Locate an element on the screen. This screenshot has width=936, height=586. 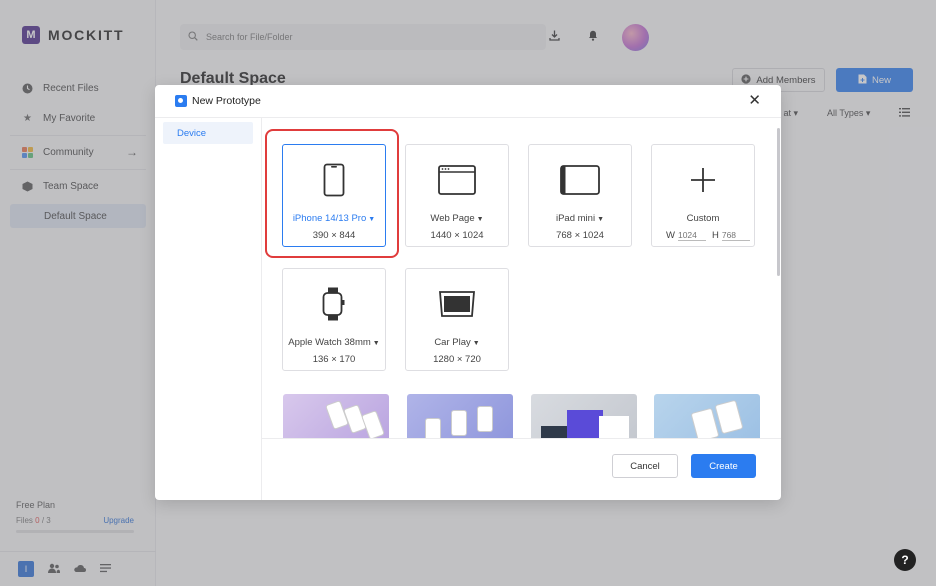
device-dims: 390 × 844 is located at coordinates (334, 235).